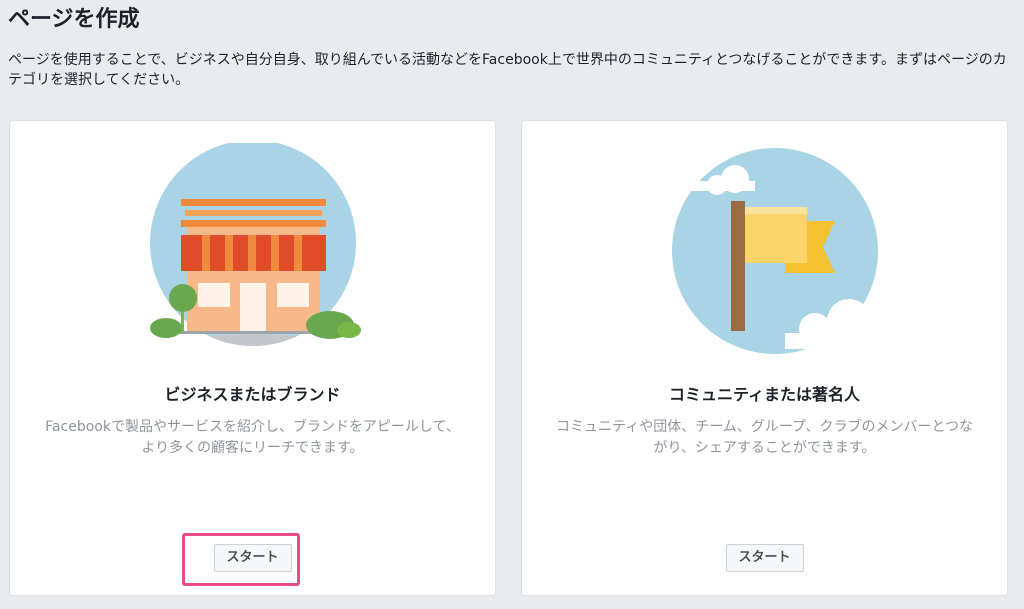  I want to click on business-brand-title: ビジネスまたはブランド, so click(252, 394).